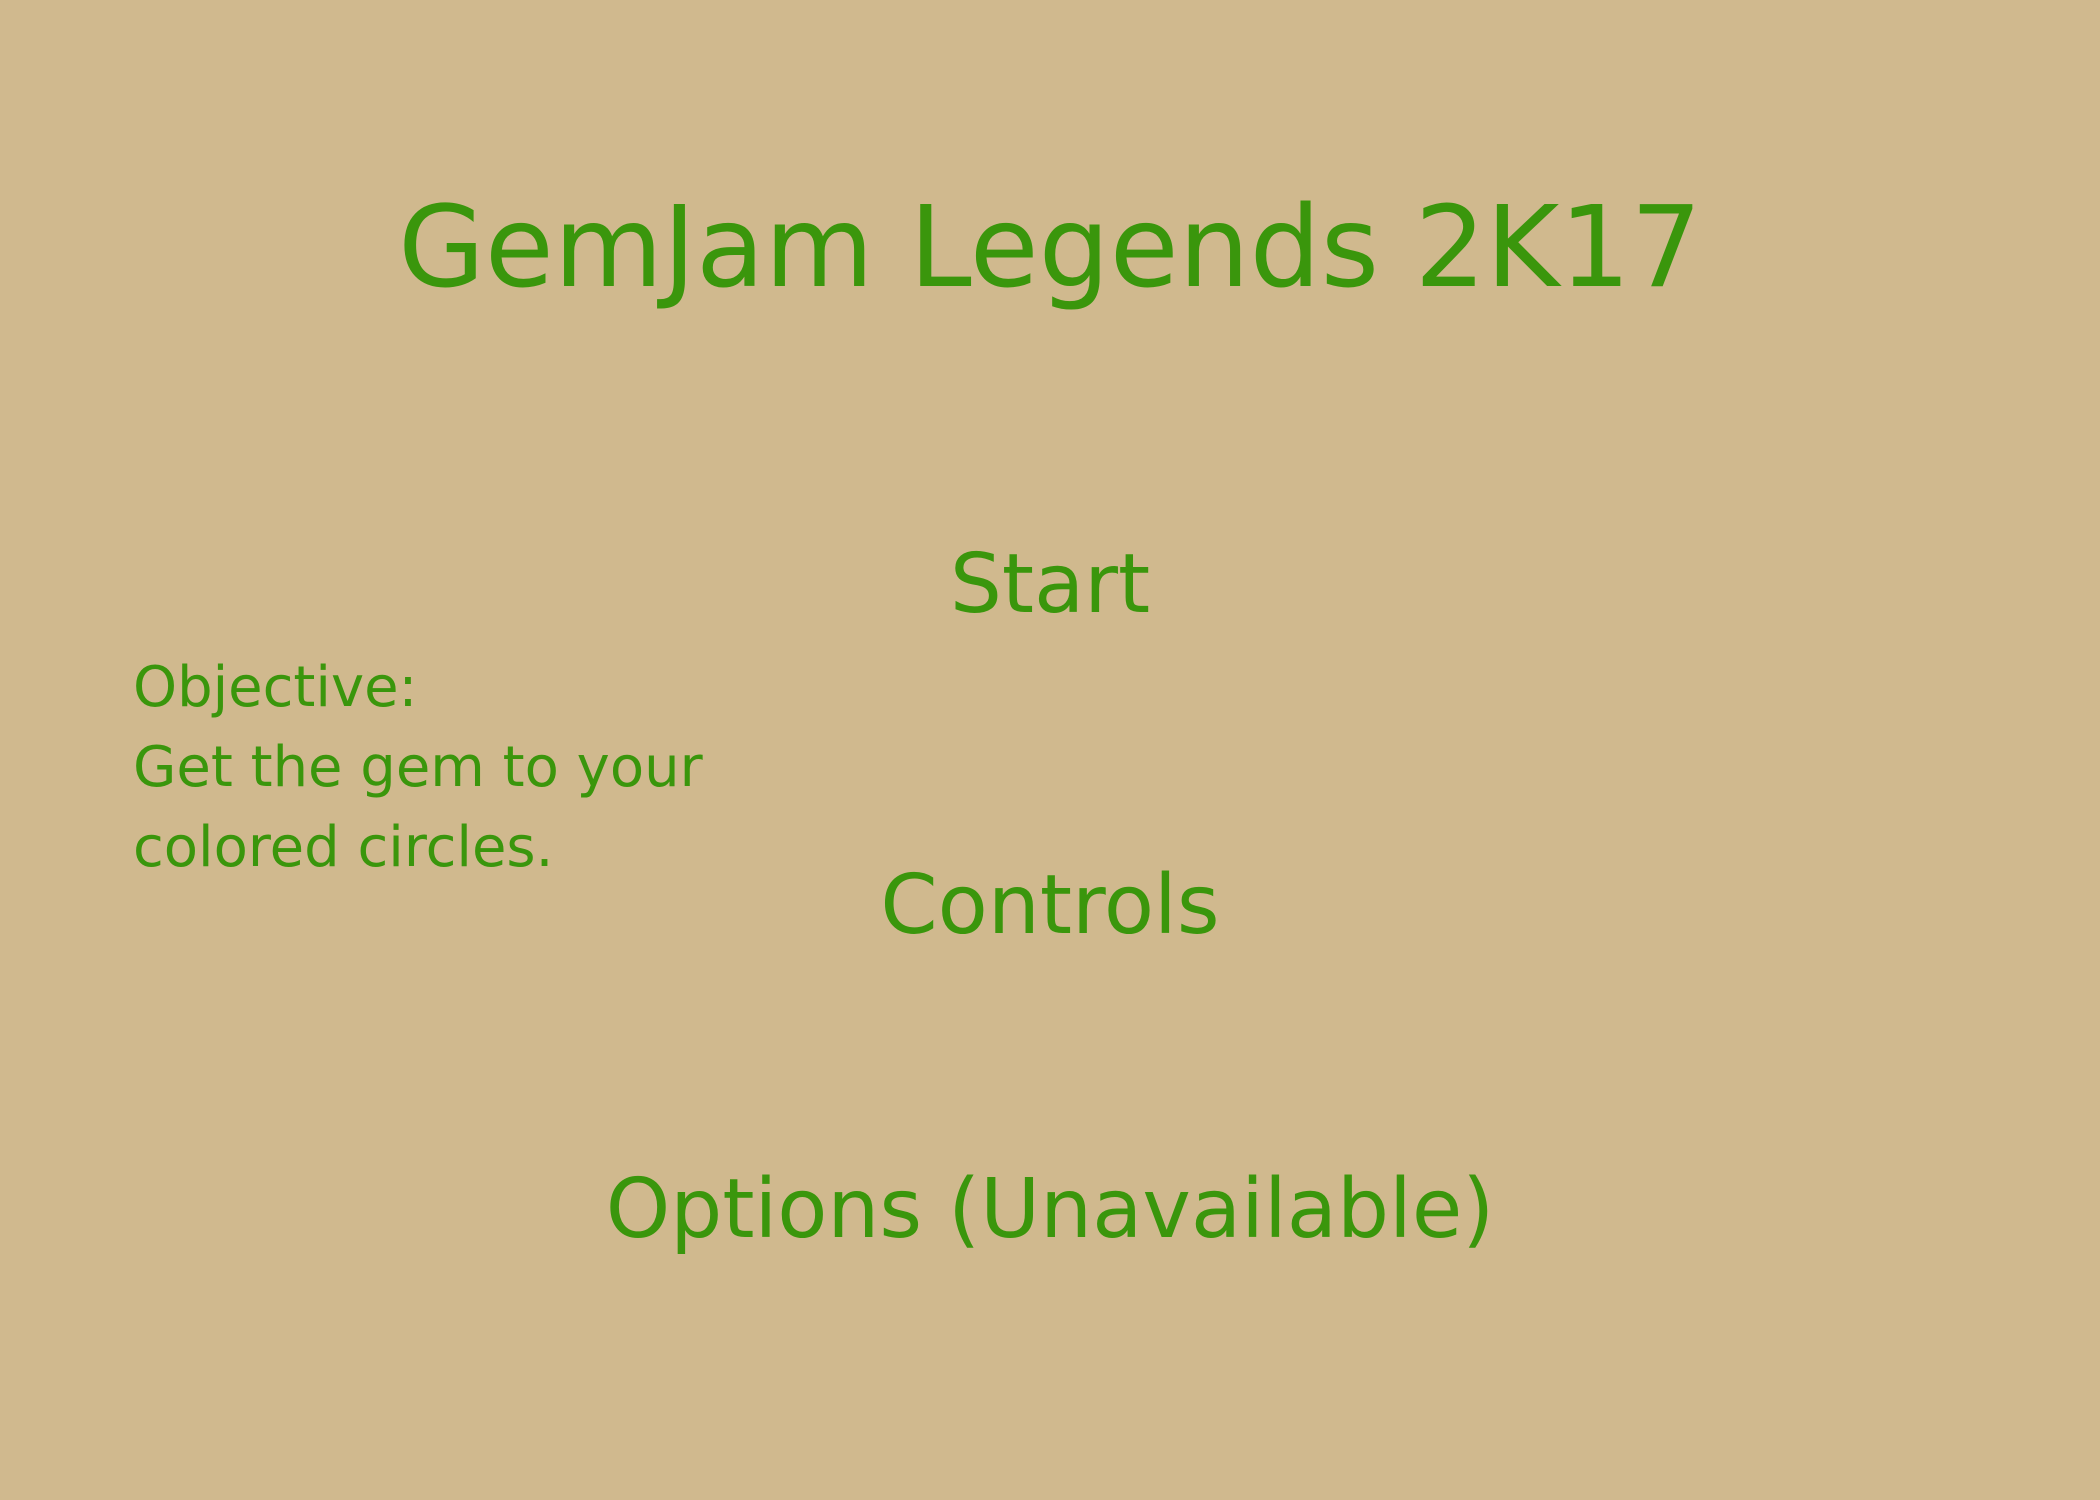 The width and height of the screenshot is (2100, 1500). I want to click on start-button: Start, so click(1050, 585).